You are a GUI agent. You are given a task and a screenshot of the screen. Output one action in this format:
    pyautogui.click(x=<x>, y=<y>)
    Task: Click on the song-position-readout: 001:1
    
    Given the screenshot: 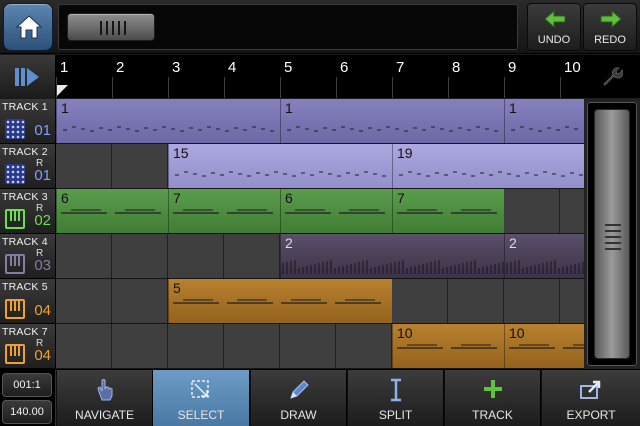 What is the action you would take?
    pyautogui.click(x=27, y=385)
    